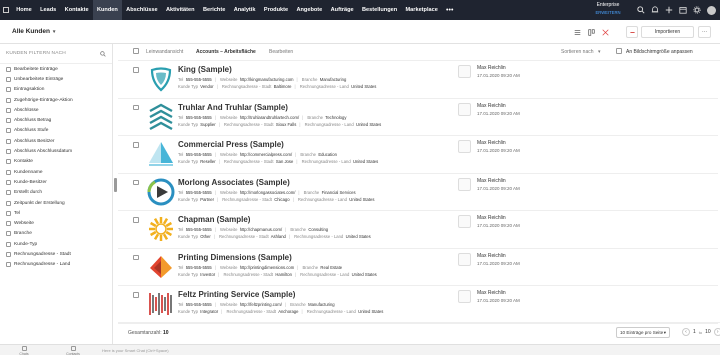  Describe the element at coordinates (56, 90) in the screenshot. I see `filter-item: Eintragsaktion` at that location.